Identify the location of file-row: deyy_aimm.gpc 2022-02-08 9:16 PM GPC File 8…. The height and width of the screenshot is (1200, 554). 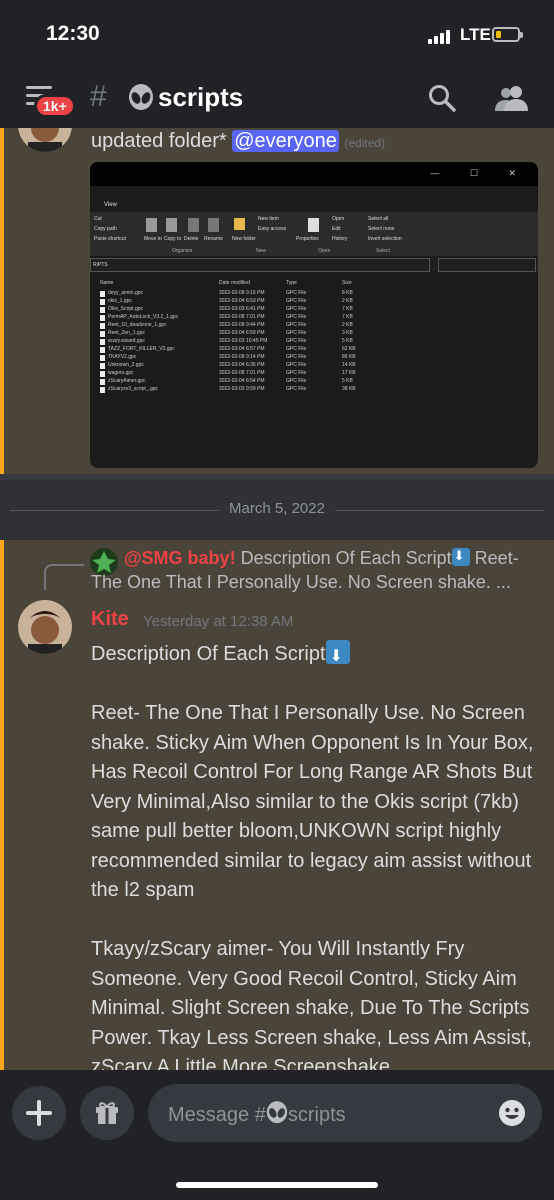
(314, 294).